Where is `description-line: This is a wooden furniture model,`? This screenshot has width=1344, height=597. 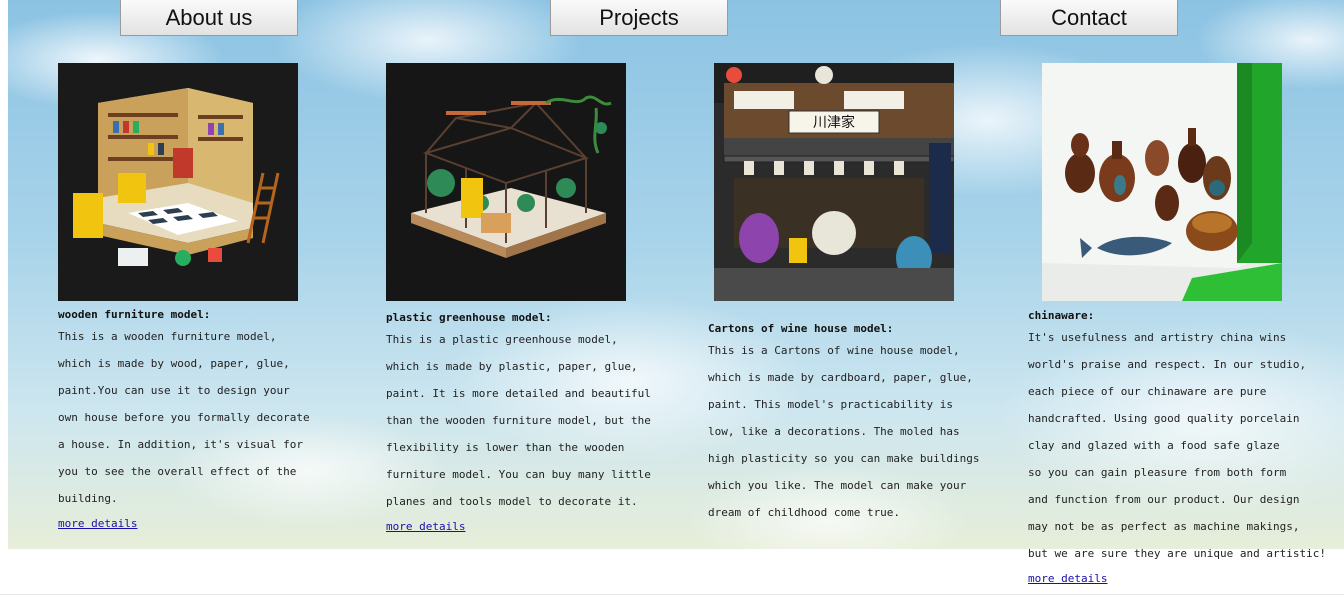
description-line: This is a wooden furniture model, is located at coordinates (167, 336).